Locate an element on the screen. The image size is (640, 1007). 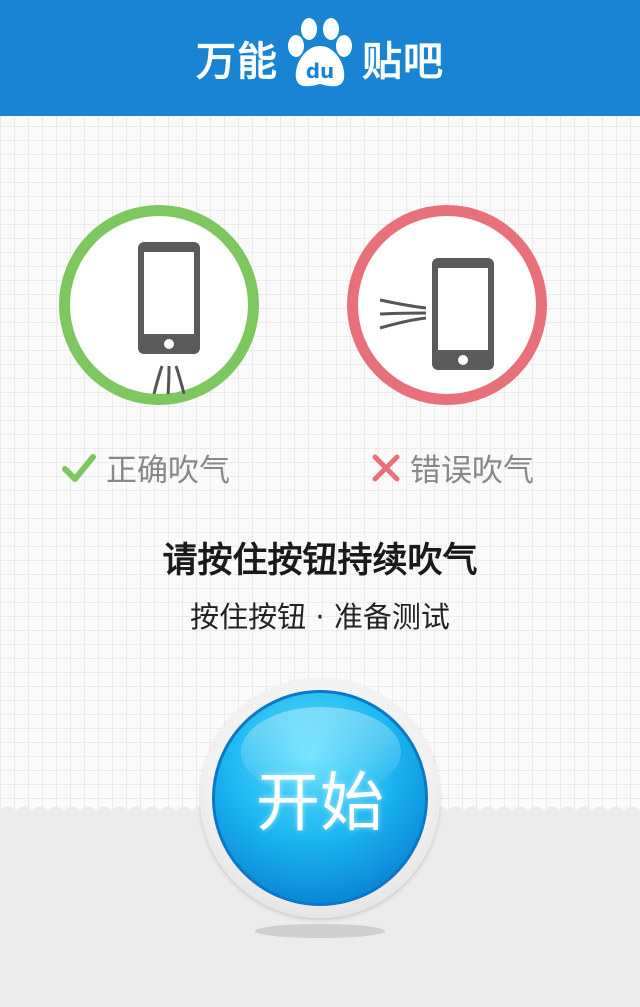
header-bar: 万能 du 贴吧 is located at coordinates (320, 58).